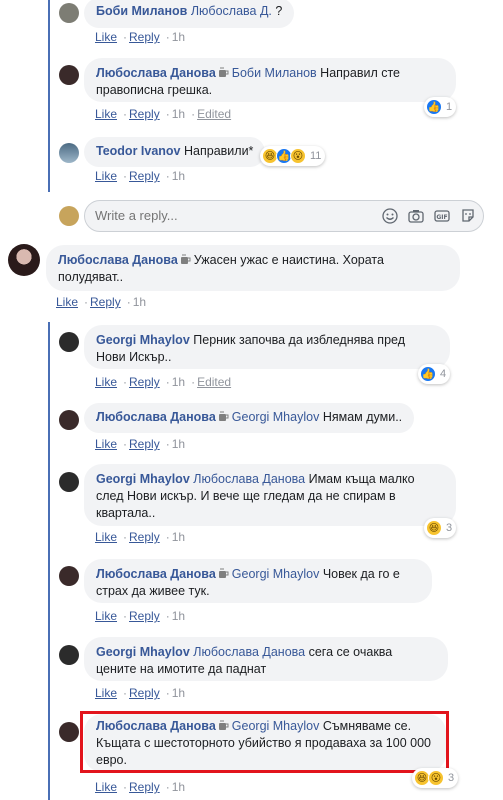 The image size is (503, 800). What do you see at coordinates (449, 107) in the screenshot?
I see `reaction-count: 1` at bounding box center [449, 107].